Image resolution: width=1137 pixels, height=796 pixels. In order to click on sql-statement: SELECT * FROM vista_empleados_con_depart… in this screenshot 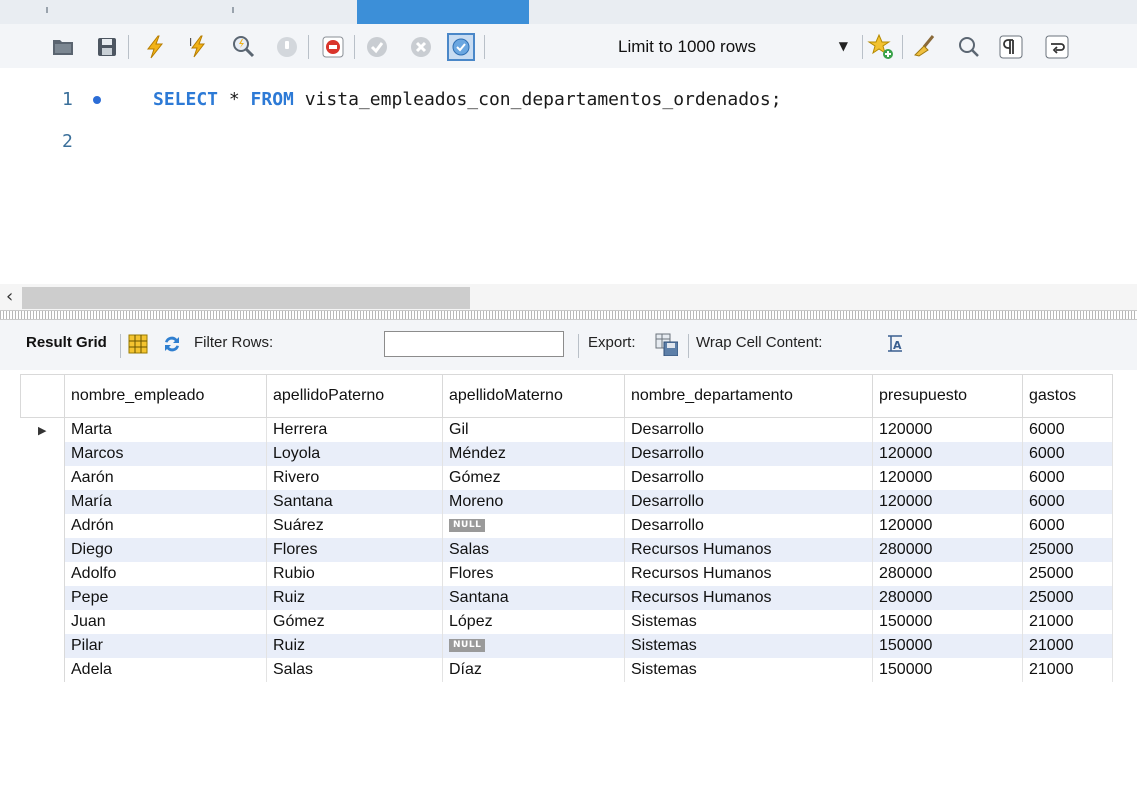, I will do `click(467, 99)`.